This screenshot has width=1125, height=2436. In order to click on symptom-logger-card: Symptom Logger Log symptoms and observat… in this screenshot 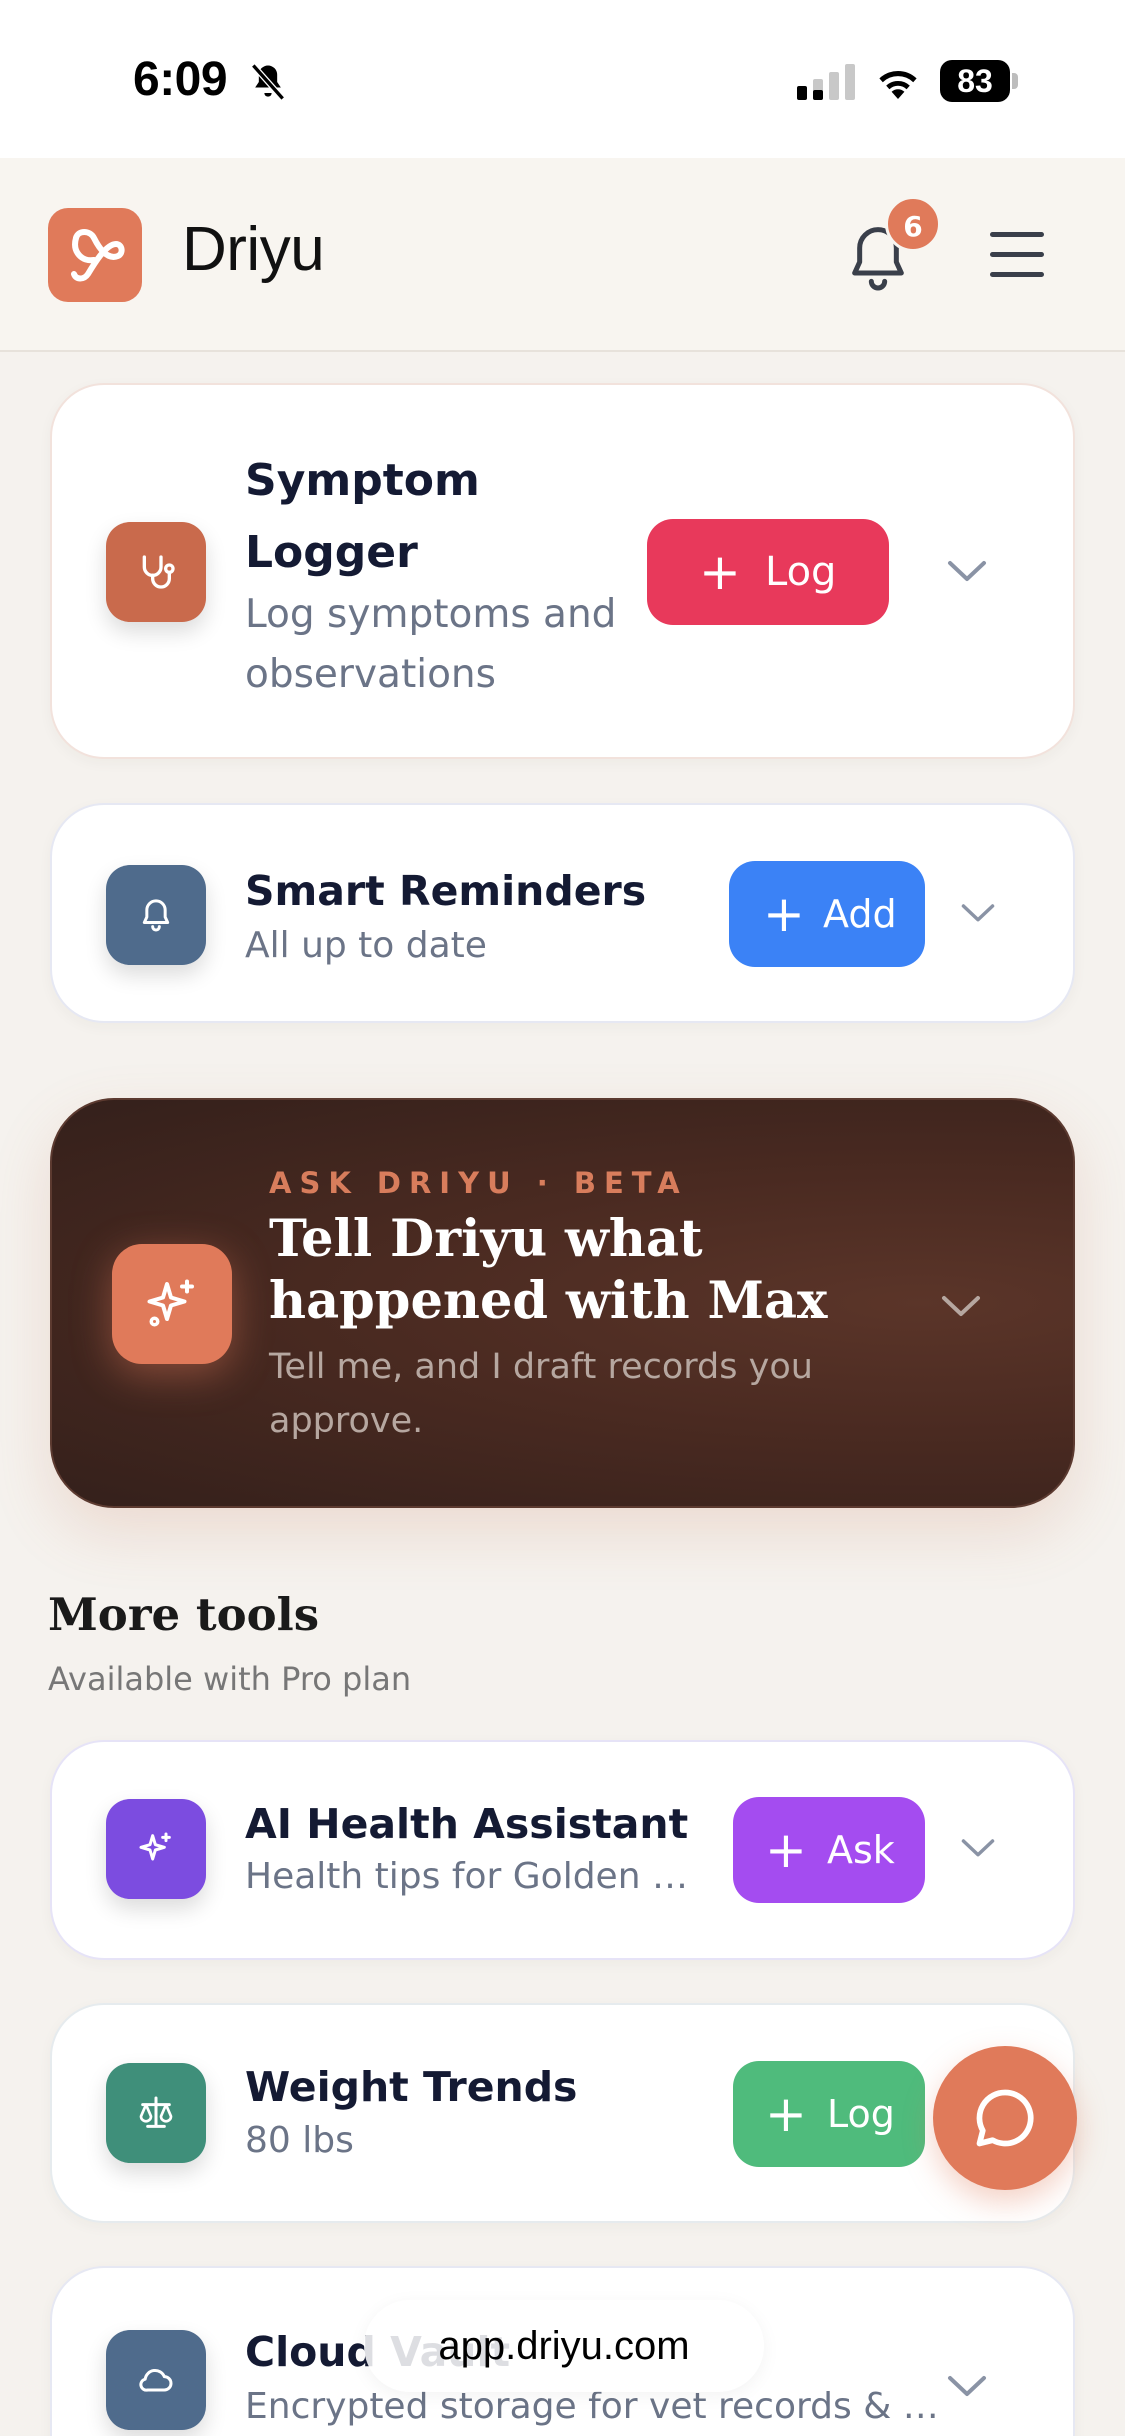, I will do `click(562, 571)`.